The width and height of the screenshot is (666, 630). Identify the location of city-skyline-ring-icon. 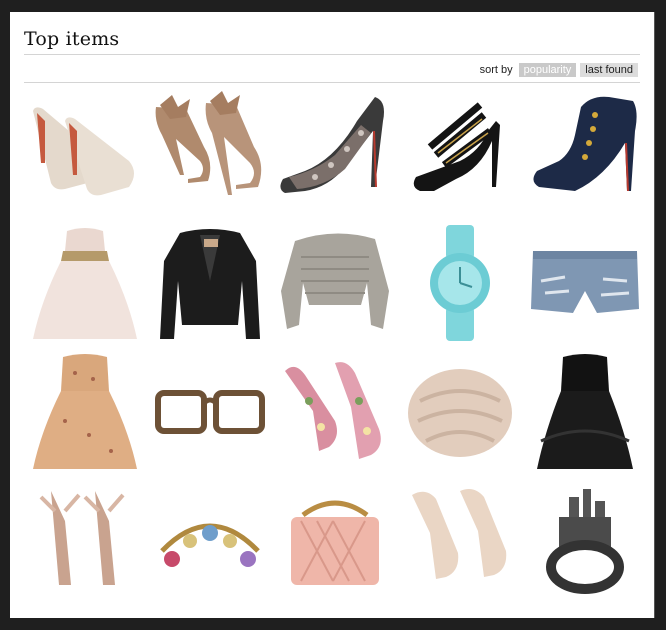
(584, 541).